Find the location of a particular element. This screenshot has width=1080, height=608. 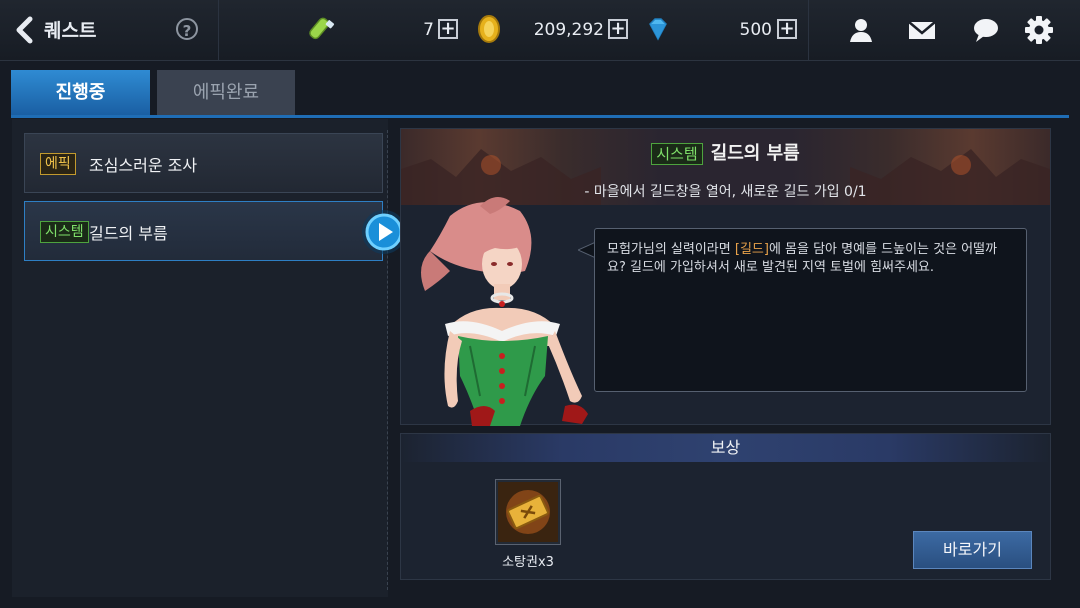

settings-icon is located at coordinates (1039, 30).